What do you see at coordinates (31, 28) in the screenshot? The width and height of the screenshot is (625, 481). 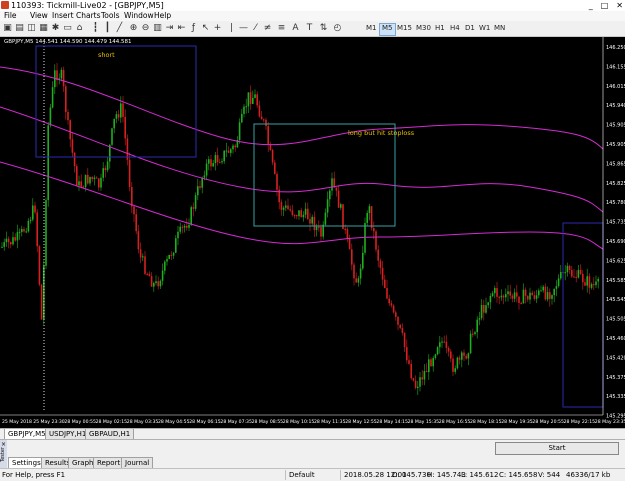 I see `market-watch-icon: ◫` at bounding box center [31, 28].